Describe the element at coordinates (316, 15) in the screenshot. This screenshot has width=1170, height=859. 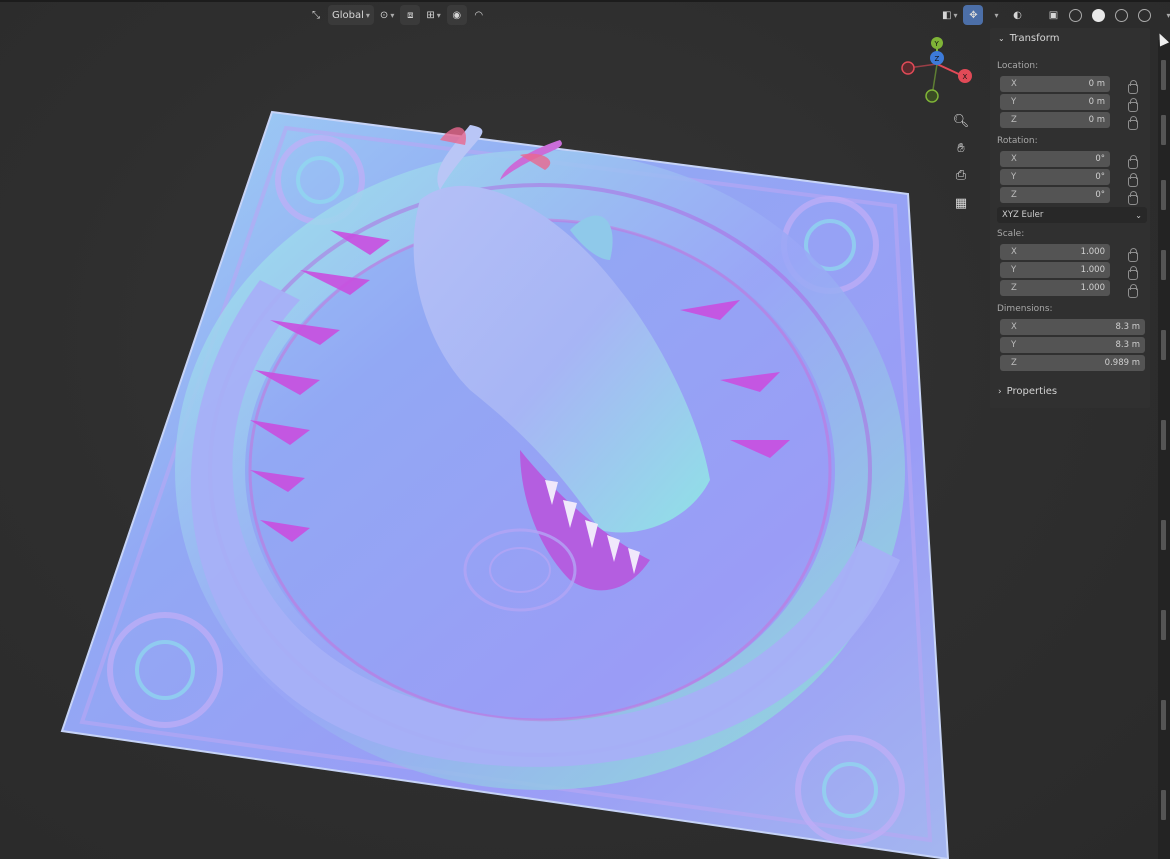
I see `transform-orientation-icon: ⤡` at that location.